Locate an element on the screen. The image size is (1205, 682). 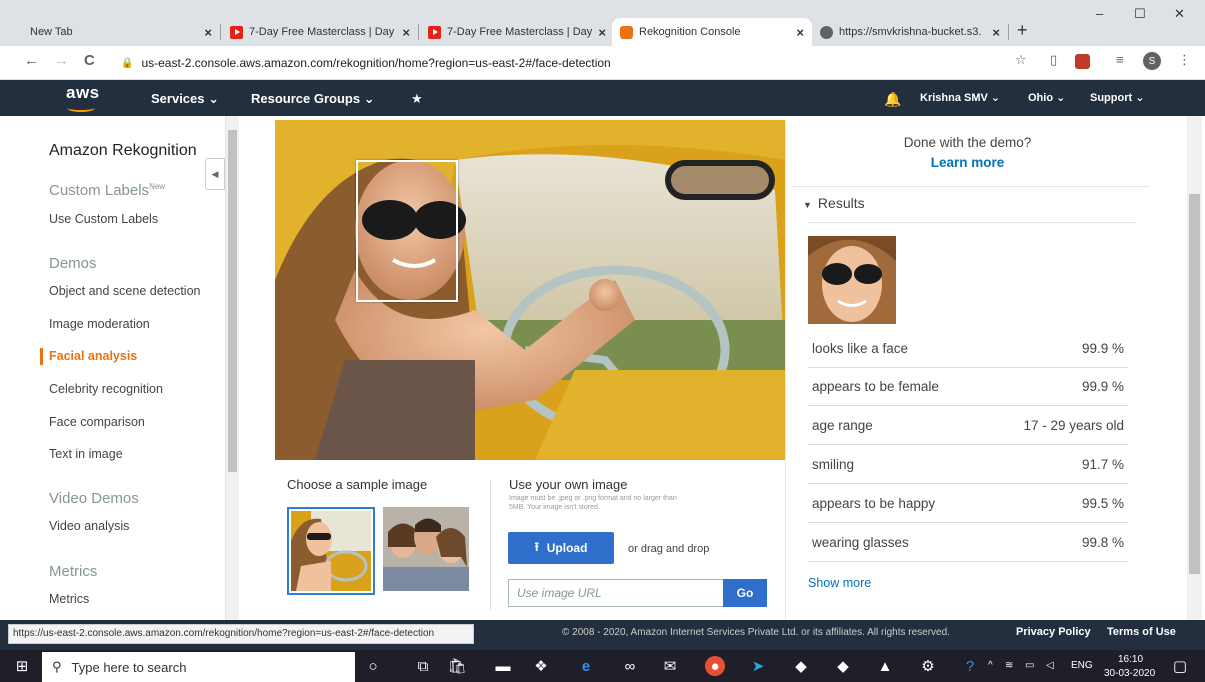
user-menu: Krishna SMV ⌄ is located at coordinates (960, 97).